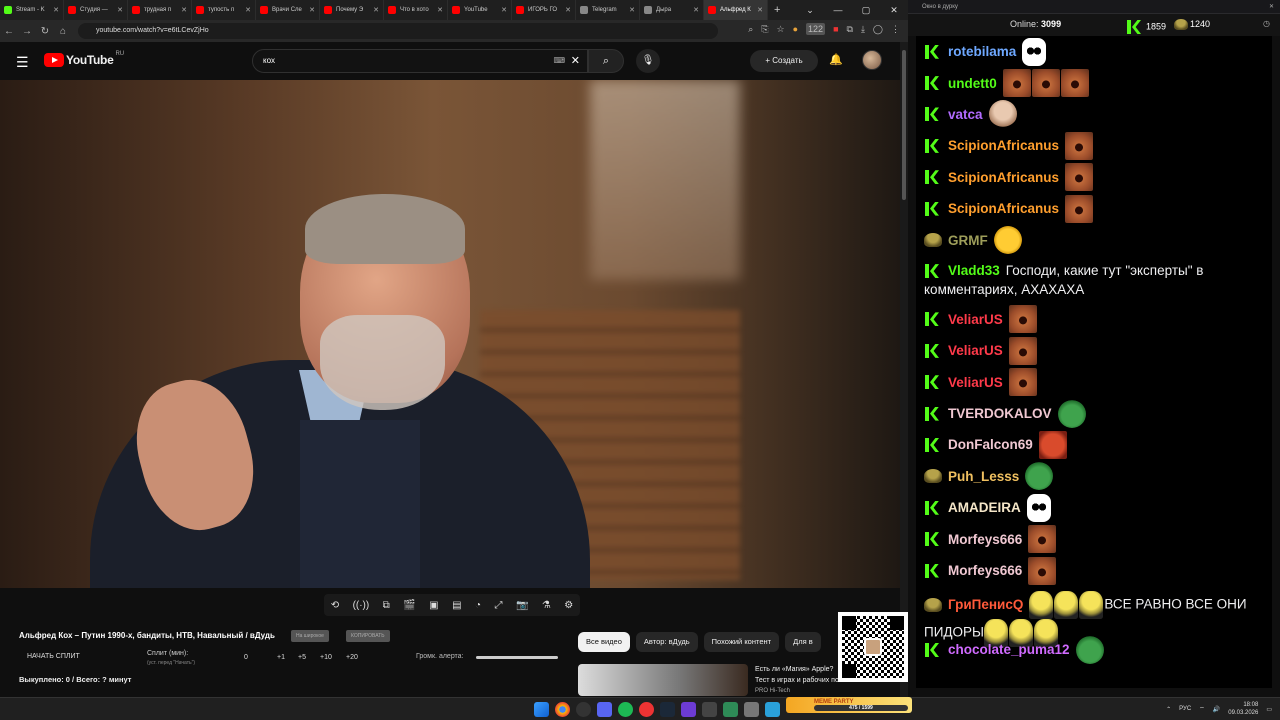  What do you see at coordinates (772, 709) in the screenshot?
I see `telegram-icon` at bounding box center [772, 709].